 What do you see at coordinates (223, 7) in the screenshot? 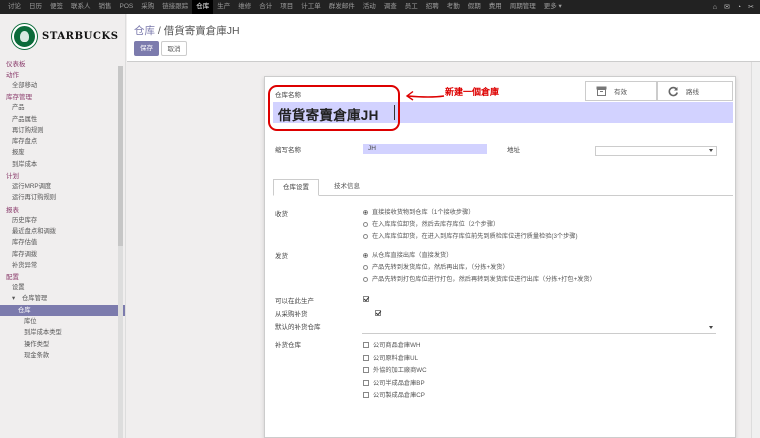
I see `app-menu-item: 生产` at bounding box center [223, 7].